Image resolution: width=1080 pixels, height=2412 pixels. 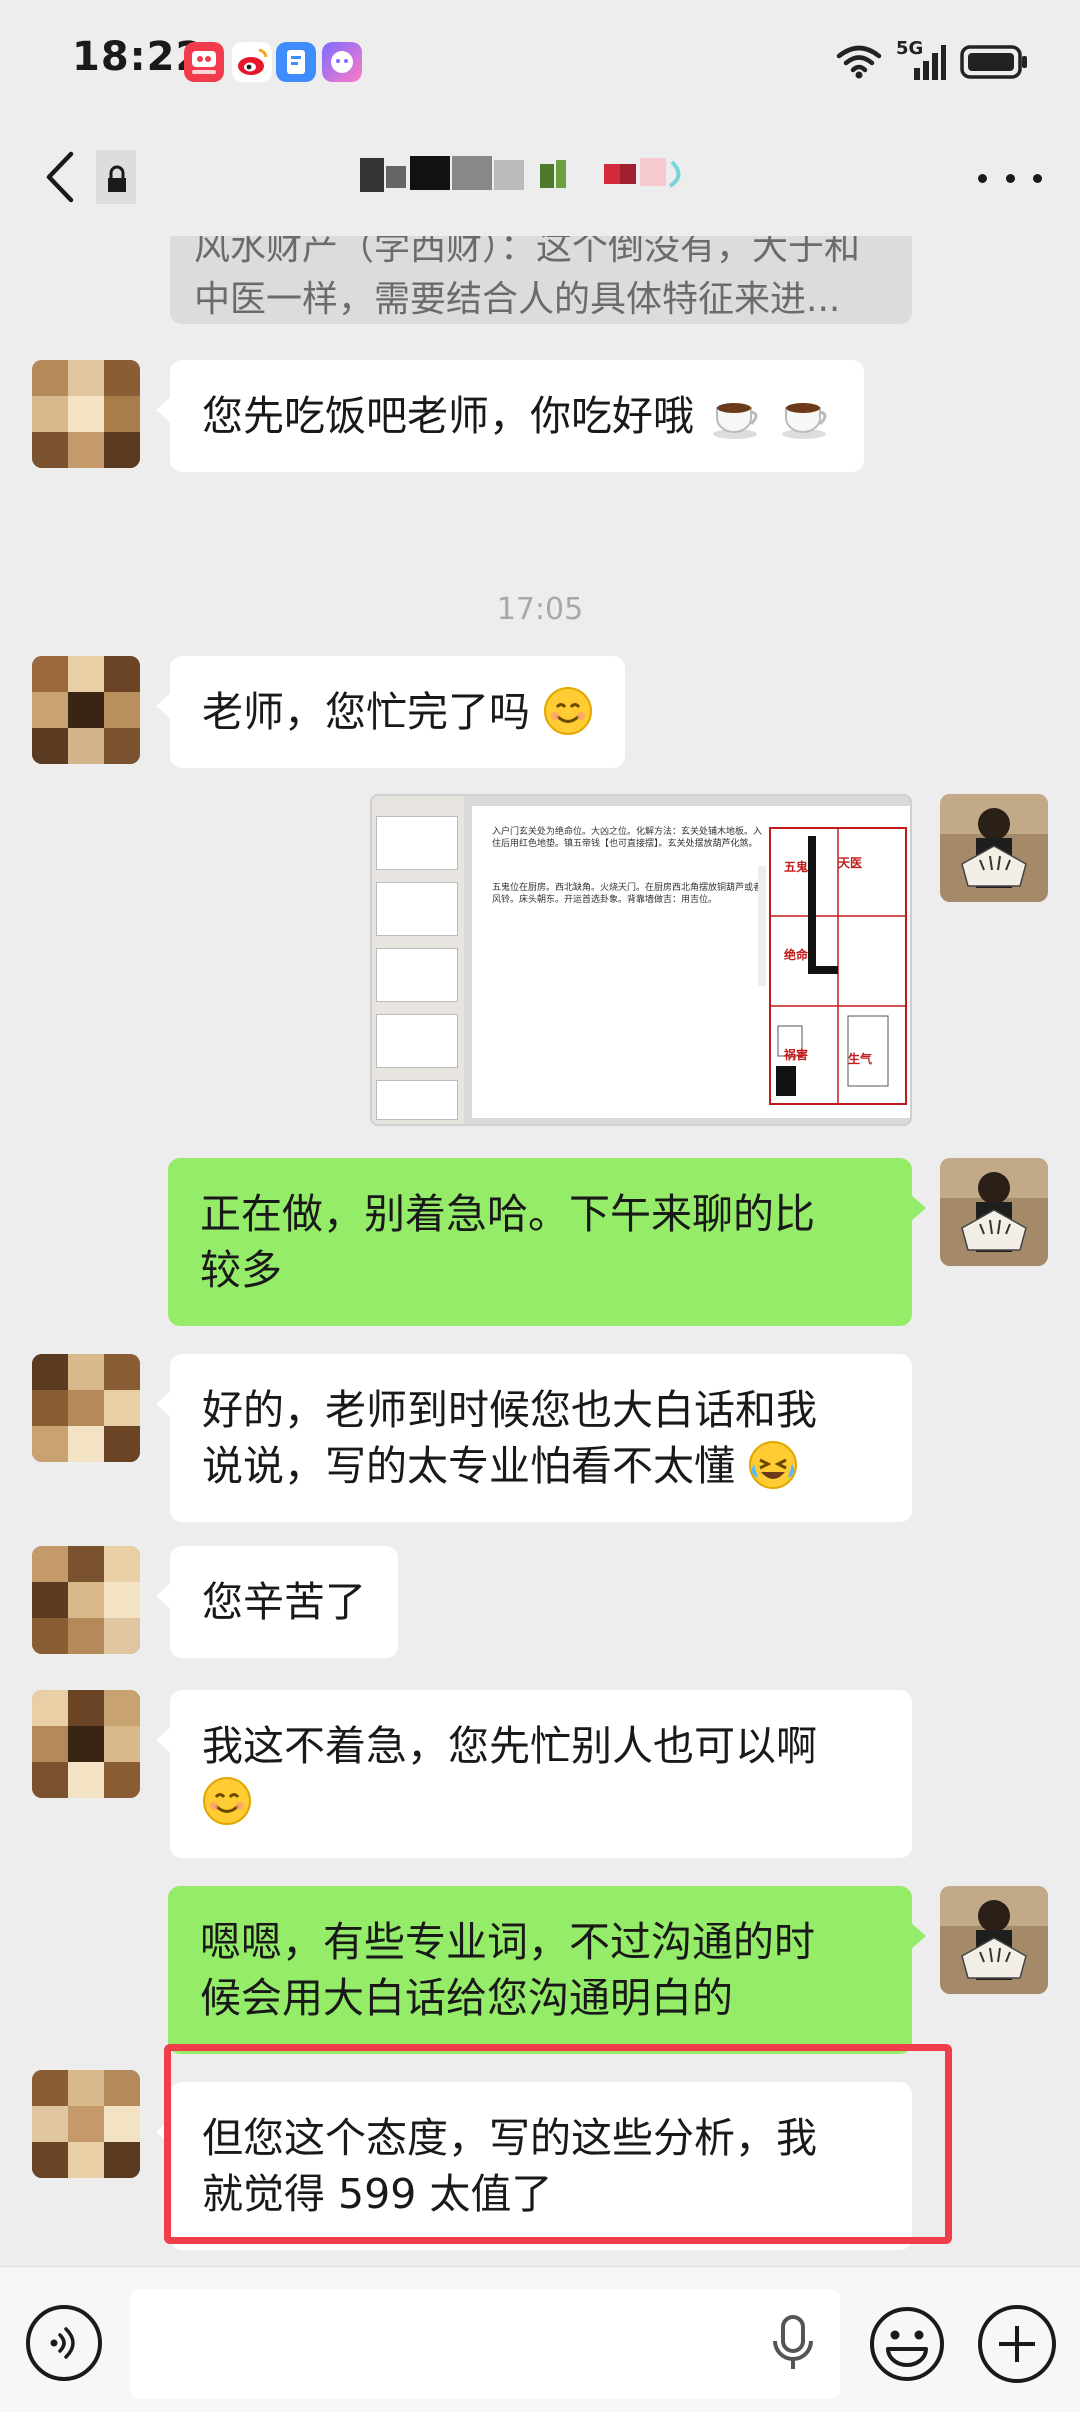 What do you see at coordinates (534, 1438) in the screenshot?
I see `incoming-message: 好的，老师到时候您也大白话和我 说说，写的太专业怕看不太懂` at bounding box center [534, 1438].